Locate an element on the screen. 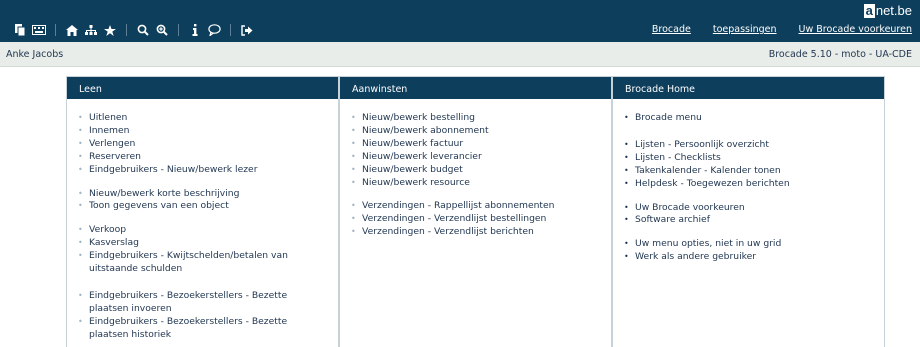 Image resolution: width=920 pixels, height=347 pixels. sitemap-icon is located at coordinates (91, 30).